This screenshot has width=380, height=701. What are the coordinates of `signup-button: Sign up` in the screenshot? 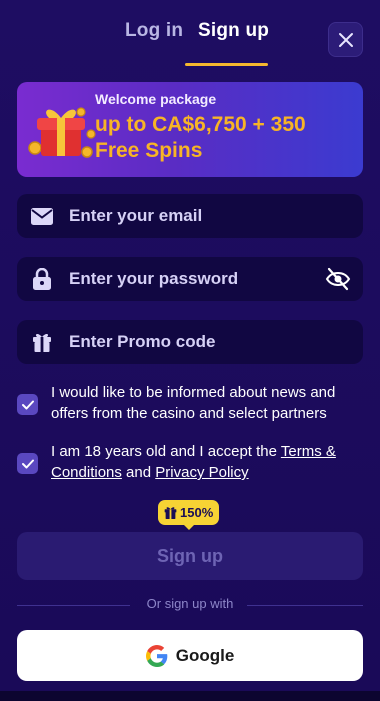 It's located at (190, 556).